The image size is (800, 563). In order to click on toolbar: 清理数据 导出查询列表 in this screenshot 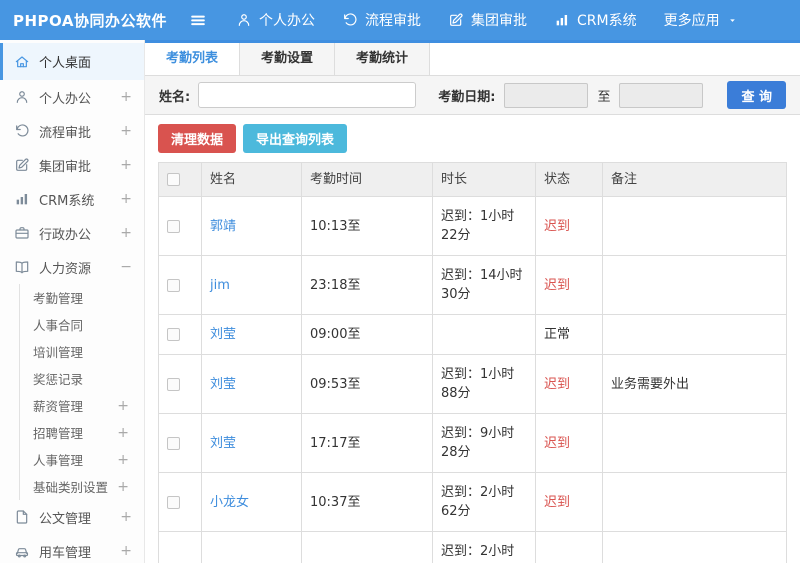, I will do `click(472, 138)`.